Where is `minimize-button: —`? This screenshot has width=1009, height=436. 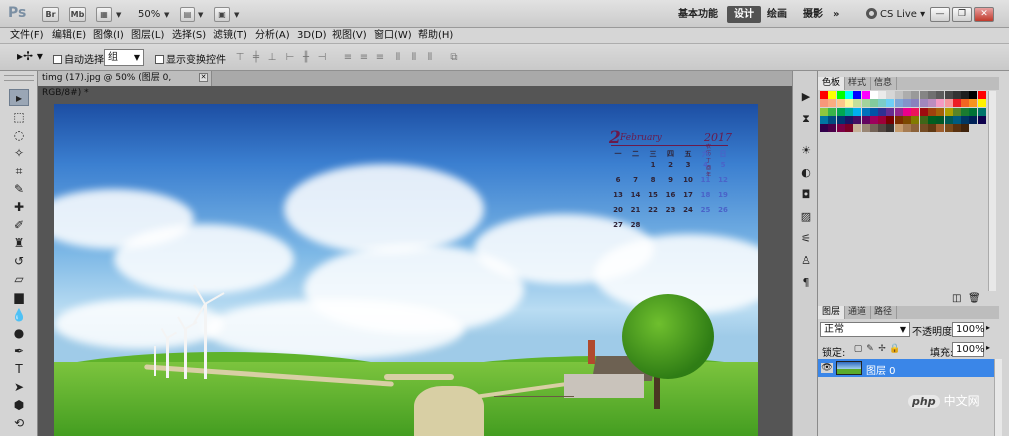
minimize-button: — is located at coordinates (940, 14).